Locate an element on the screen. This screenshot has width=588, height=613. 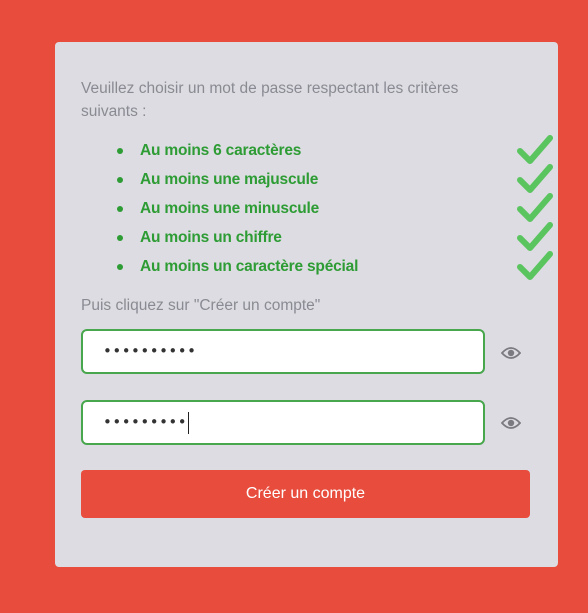
instruction-text: Puis cliquez sur "Créer un compte" is located at coordinates (201, 305).